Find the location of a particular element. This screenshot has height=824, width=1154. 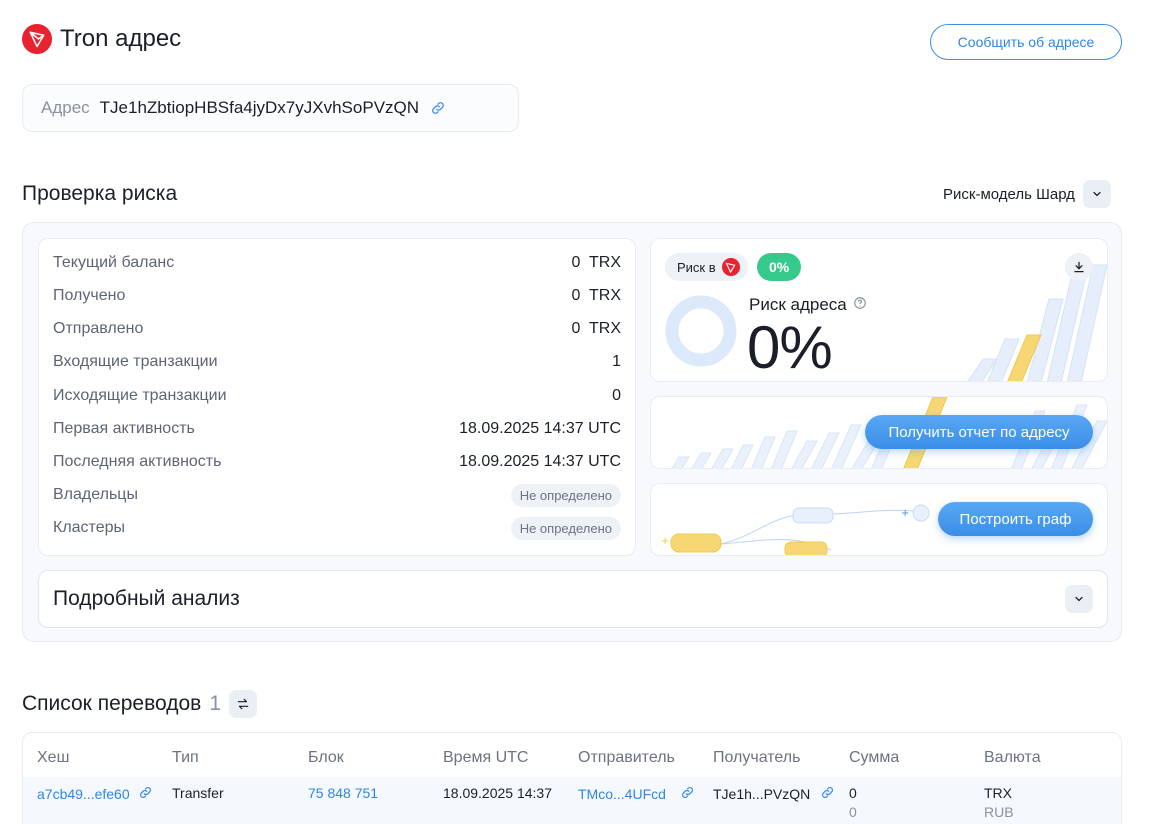

stat-label: Отправлено is located at coordinates (98, 328).